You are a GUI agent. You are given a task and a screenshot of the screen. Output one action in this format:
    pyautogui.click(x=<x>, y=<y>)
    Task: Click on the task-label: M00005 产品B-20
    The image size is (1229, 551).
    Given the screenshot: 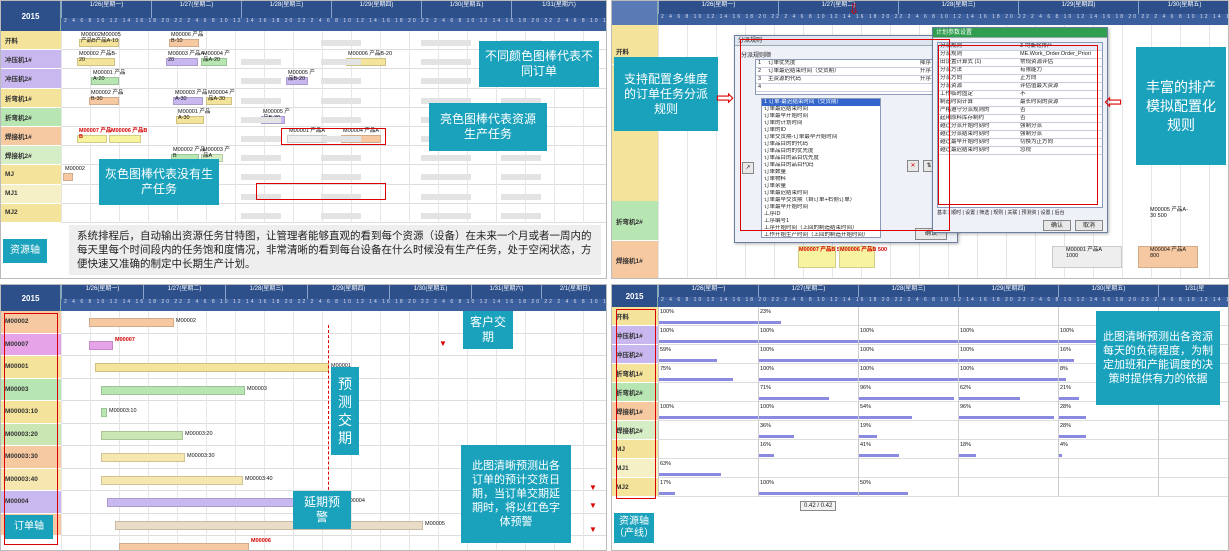 What is the action you would take?
    pyautogui.click(x=301, y=76)
    